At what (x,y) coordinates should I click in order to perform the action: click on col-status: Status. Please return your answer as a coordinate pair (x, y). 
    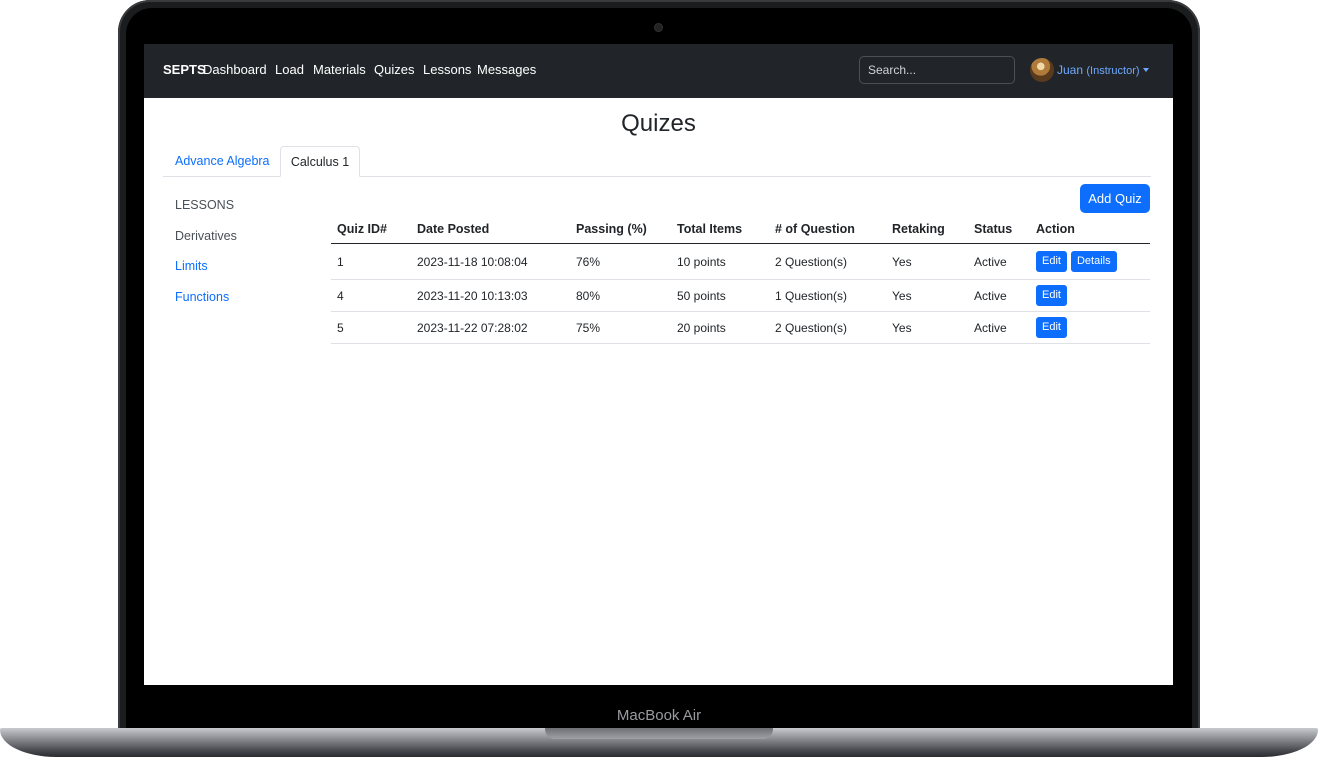
    Looking at the image, I should click on (999, 229).